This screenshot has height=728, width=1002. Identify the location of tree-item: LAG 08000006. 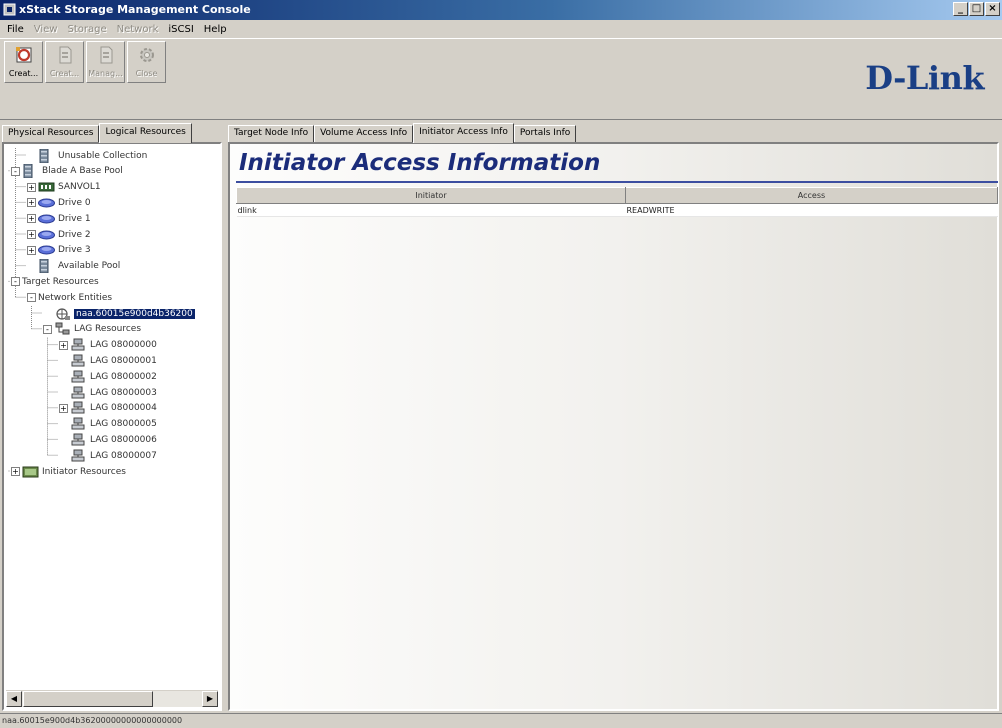
(108, 439).